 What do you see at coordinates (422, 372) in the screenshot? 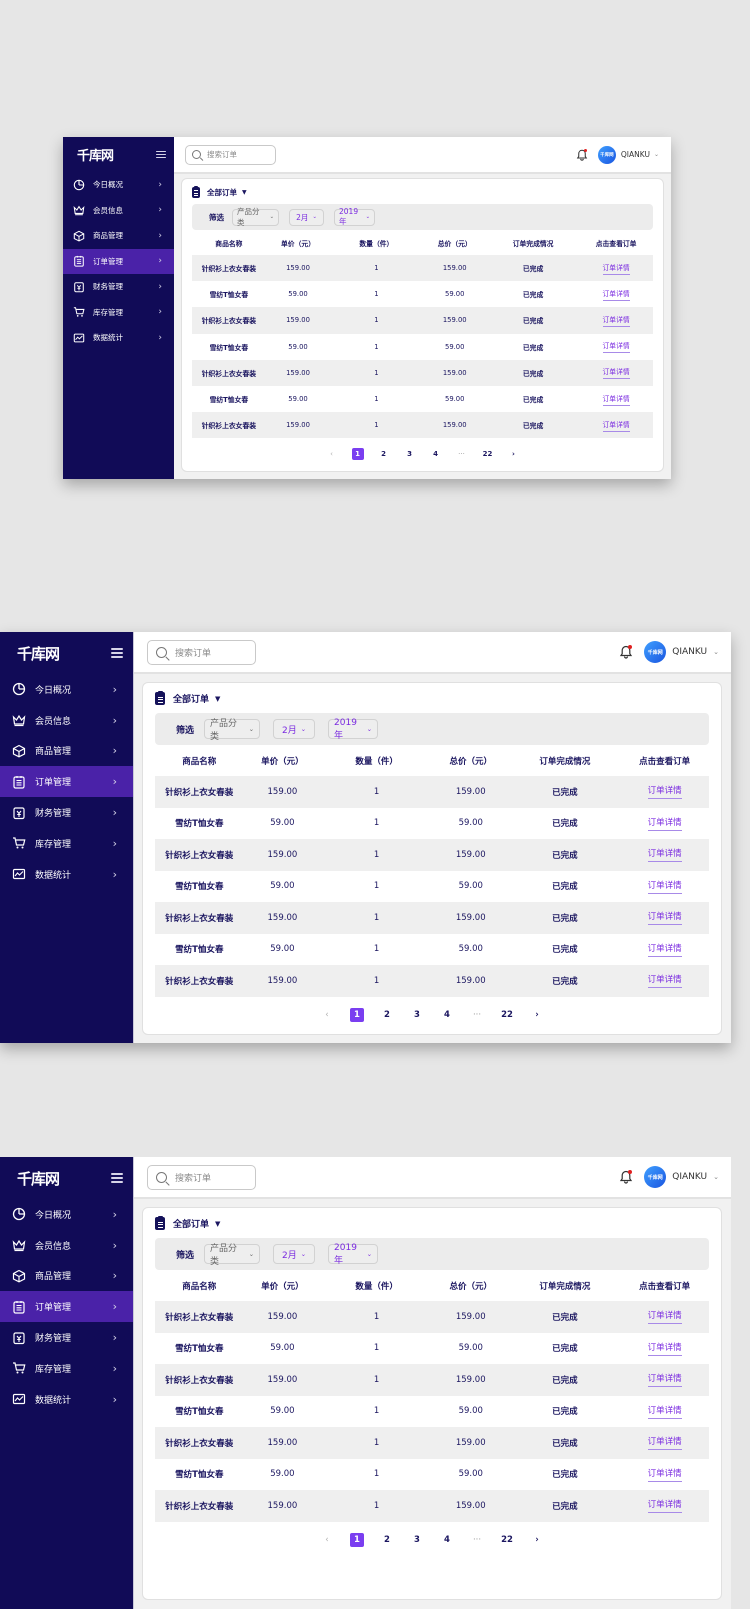
I see `table-row: 针织衫上衣女春装 159.00 1 159.00 已完成 订单详情` at bounding box center [422, 372].